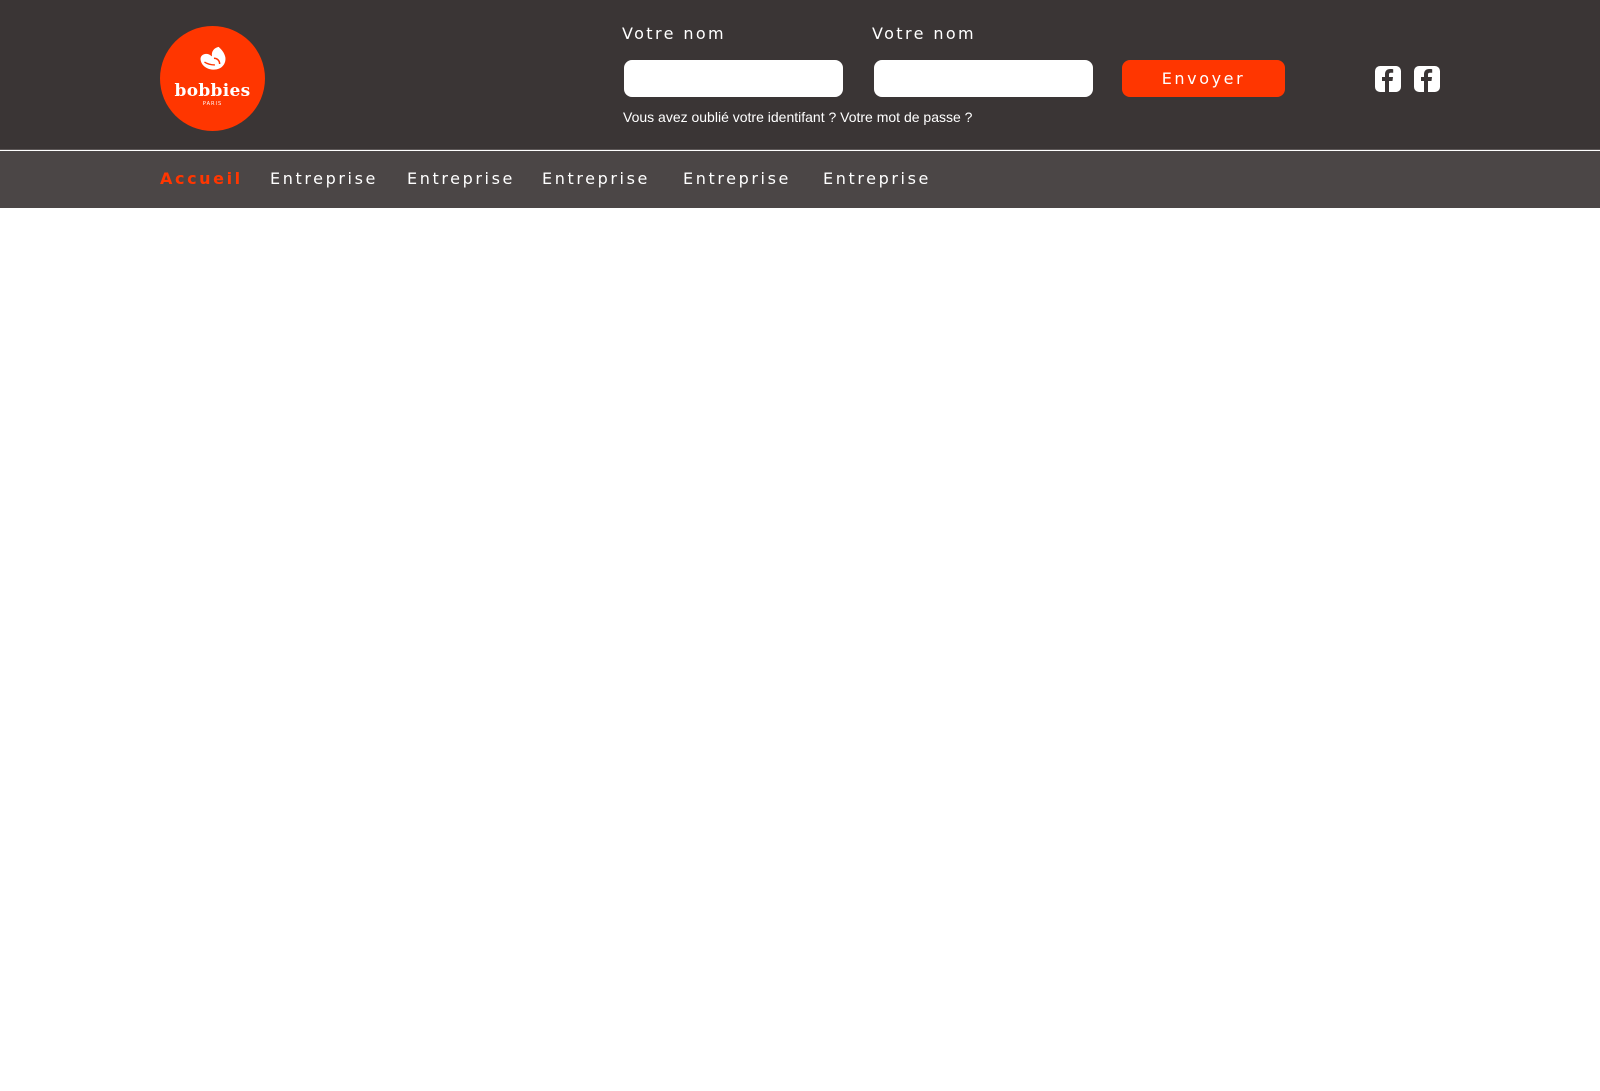  What do you see at coordinates (906, 117) in the screenshot?
I see `forgot-password-link: Votre mot de passe ?` at bounding box center [906, 117].